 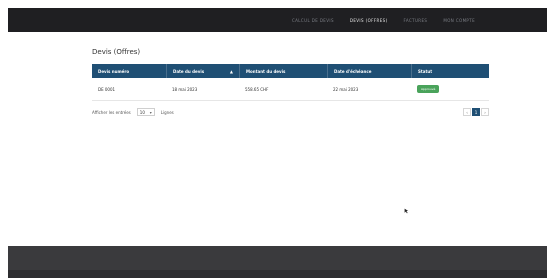 I want to click on cell-montant-devis: 558.65 CHF, so click(x=257, y=89).